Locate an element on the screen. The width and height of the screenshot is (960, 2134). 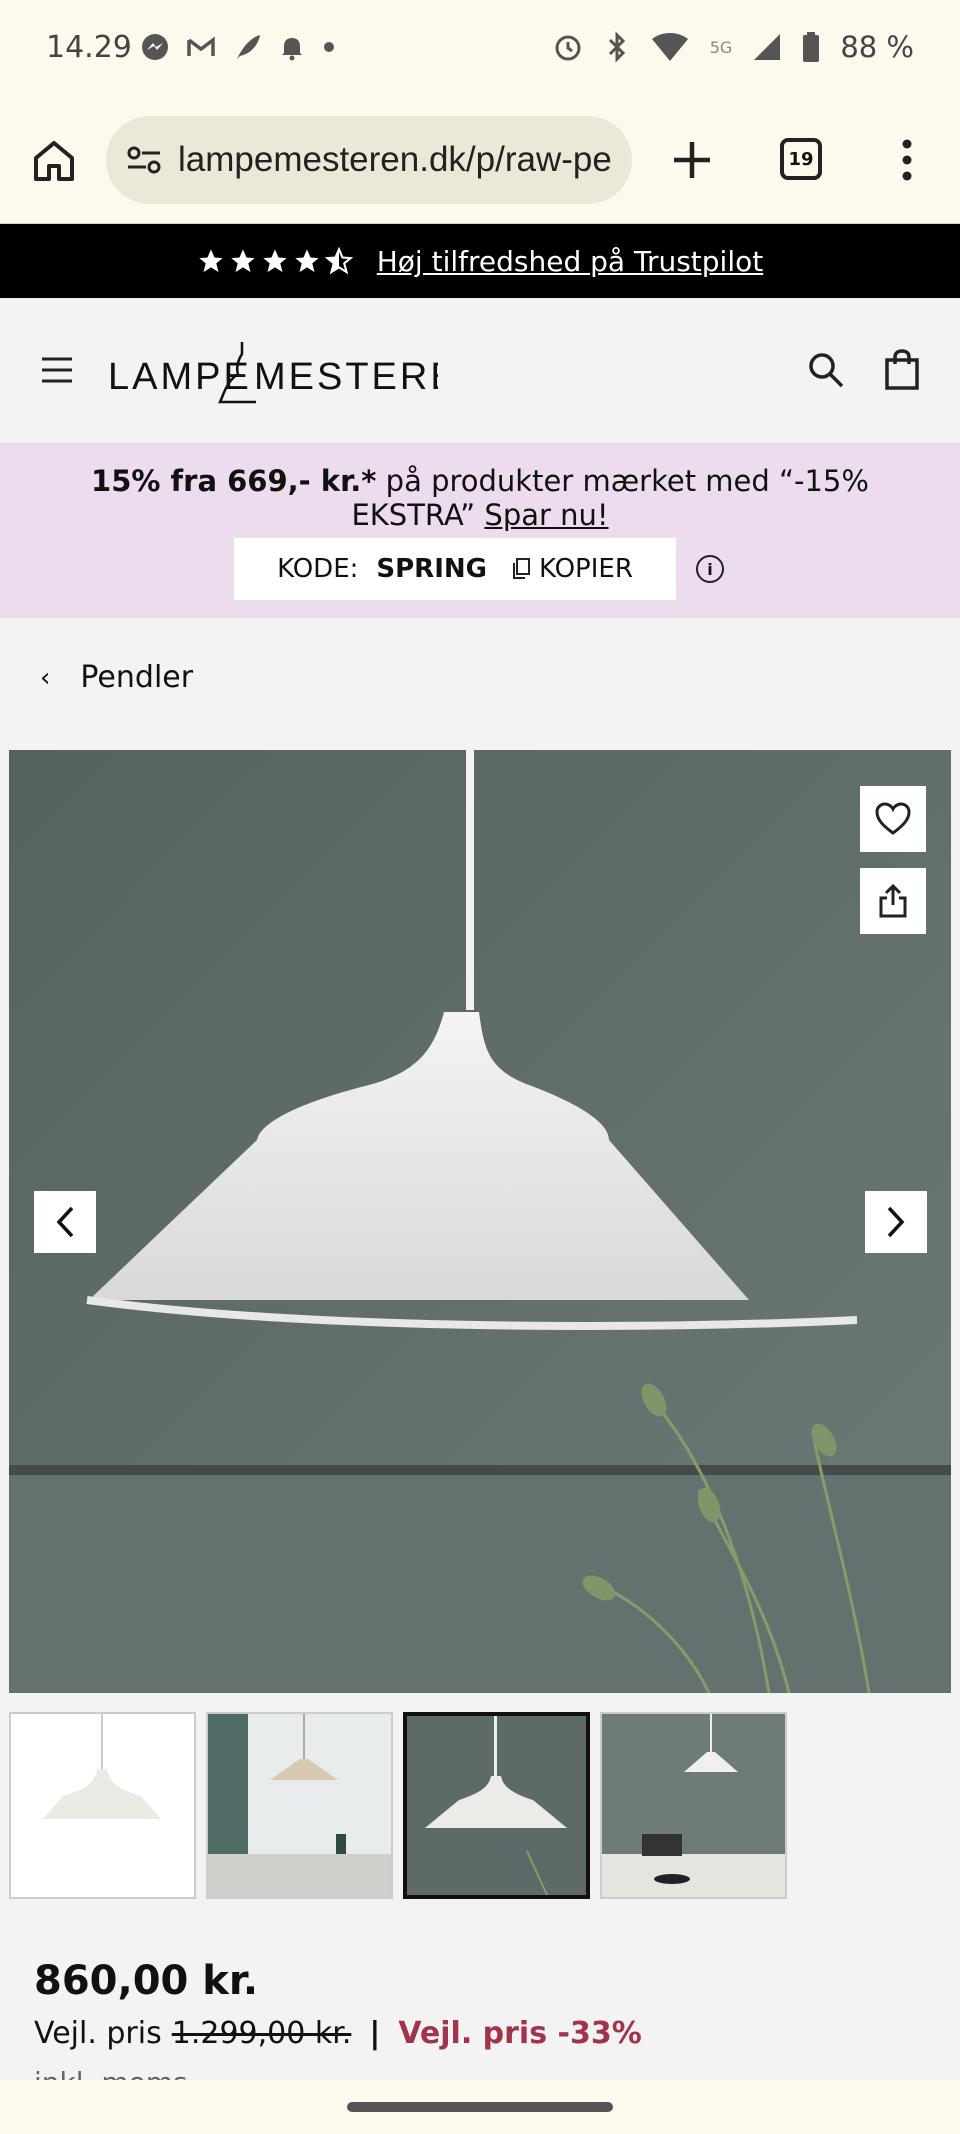
menu-icon is located at coordinates (57, 370).